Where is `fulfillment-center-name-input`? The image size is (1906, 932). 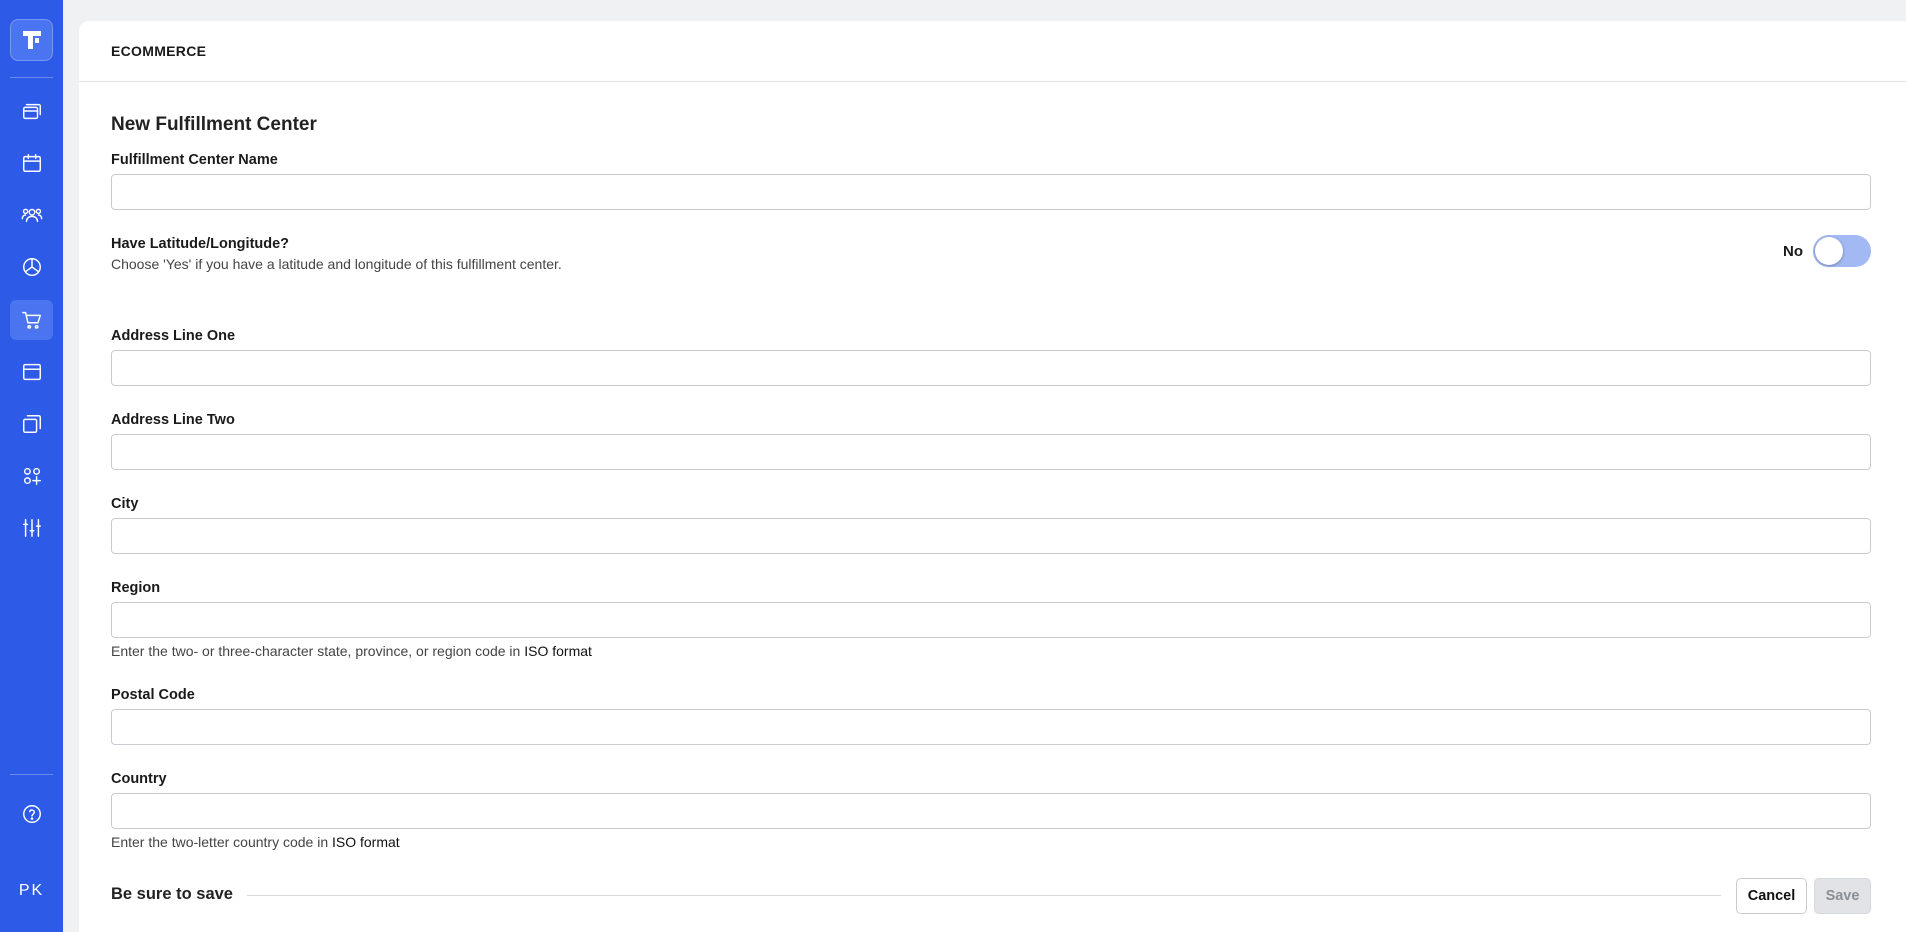 fulfillment-center-name-input is located at coordinates (991, 192).